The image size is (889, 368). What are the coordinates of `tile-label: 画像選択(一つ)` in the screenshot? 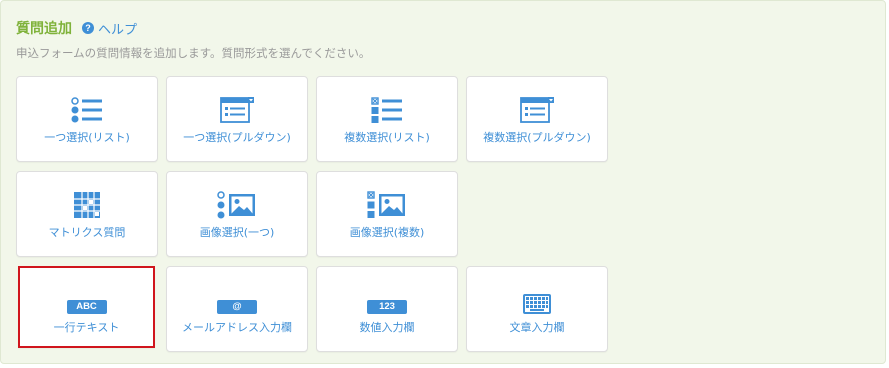 It's located at (237, 232).